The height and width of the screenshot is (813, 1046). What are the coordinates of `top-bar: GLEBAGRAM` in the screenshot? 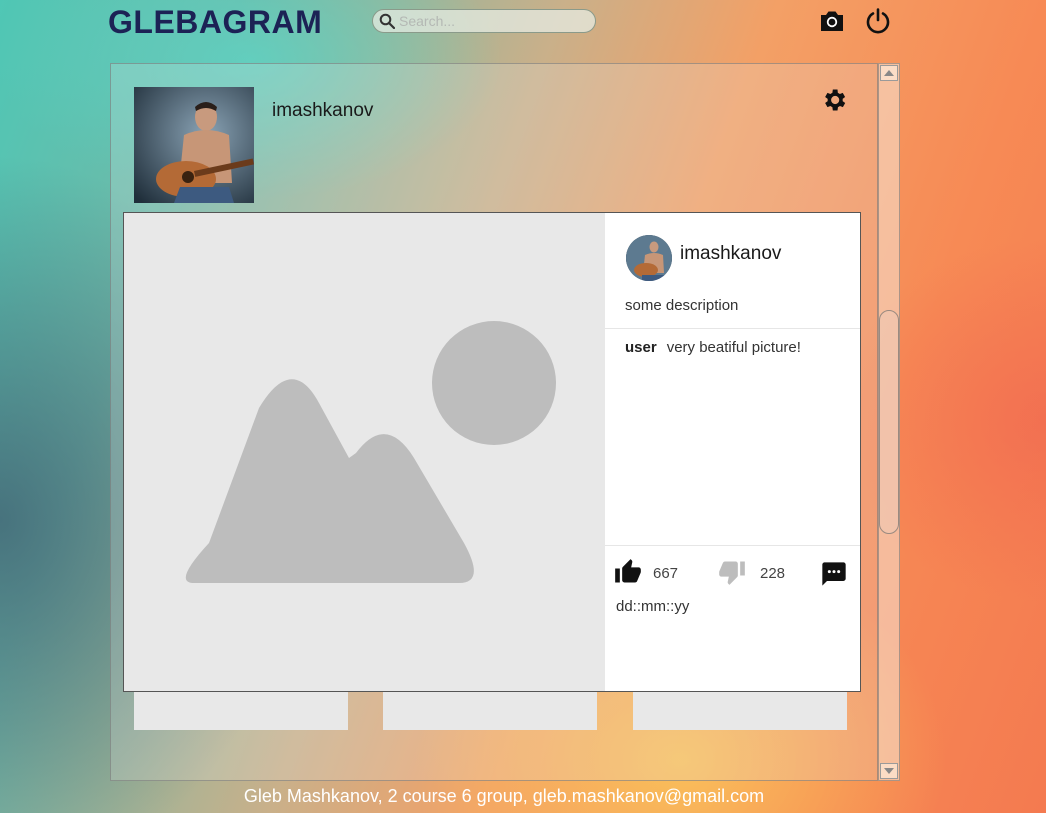 It's located at (523, 23).